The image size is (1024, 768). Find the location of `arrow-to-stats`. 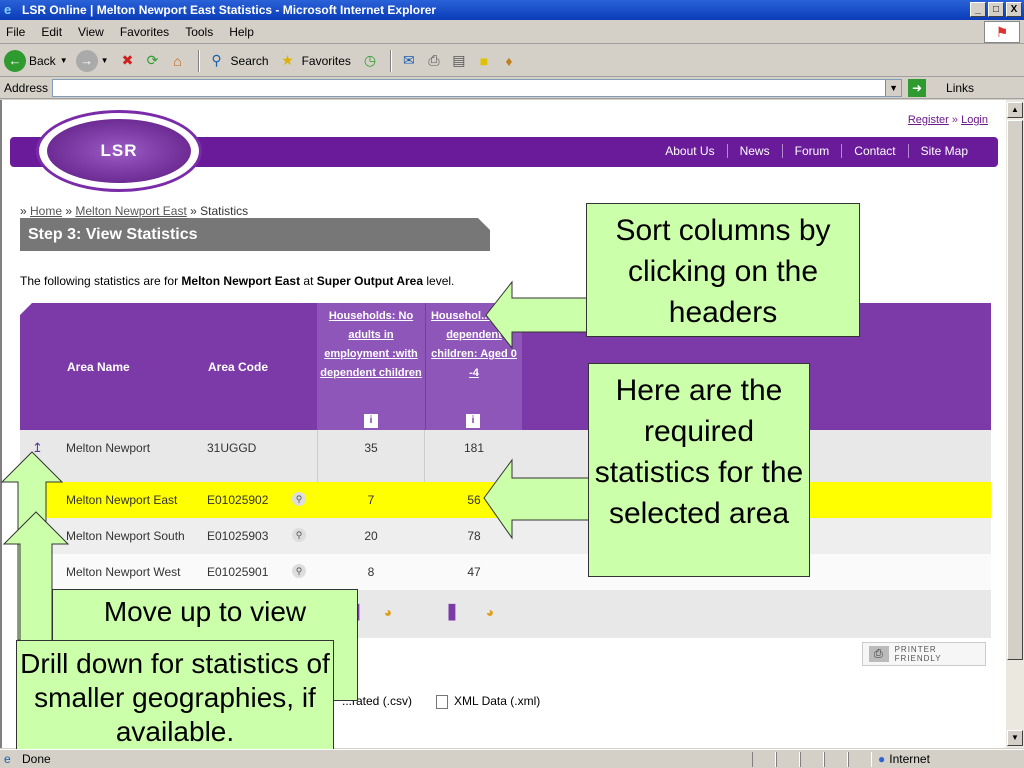

arrow-to-stats is located at coordinates (537, 499).